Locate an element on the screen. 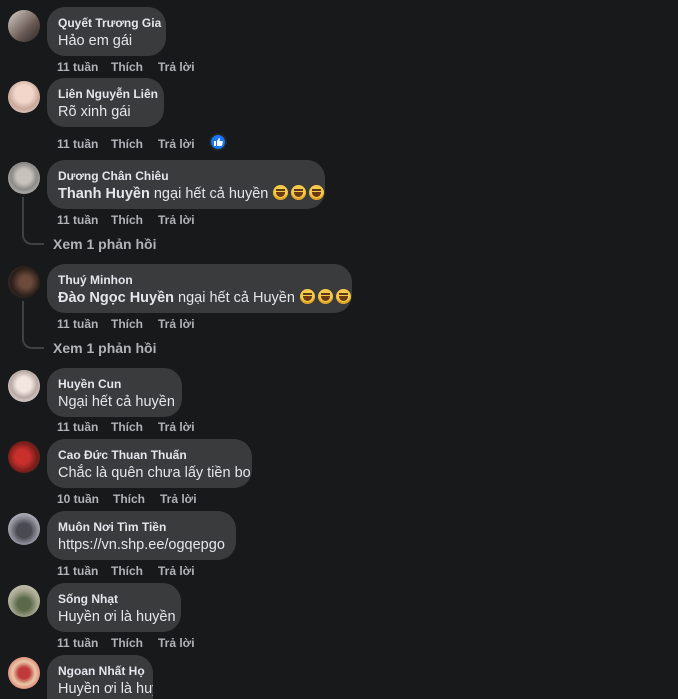  comment-text: Rõ xinh gái is located at coordinates (94, 112).